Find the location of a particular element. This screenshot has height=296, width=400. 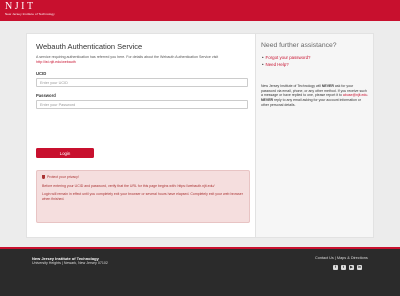

logo-wordmark: NJIT is located at coordinates (20, 6).